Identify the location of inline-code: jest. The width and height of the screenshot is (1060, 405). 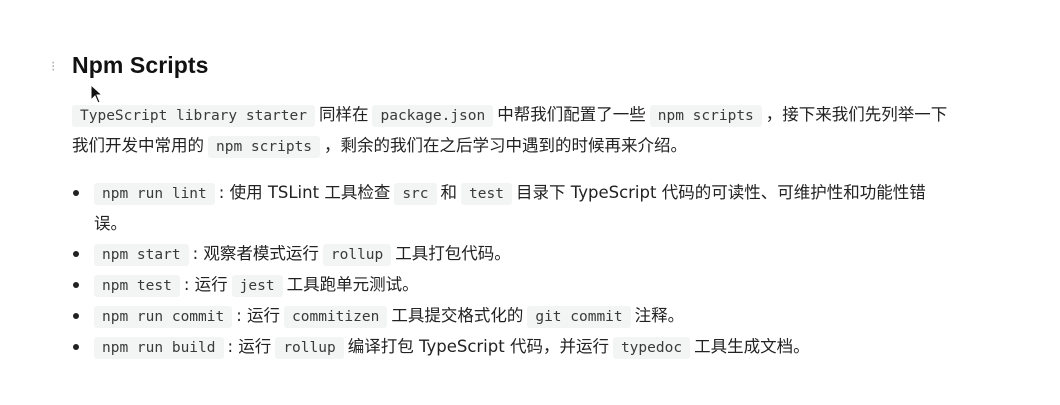
(257, 286).